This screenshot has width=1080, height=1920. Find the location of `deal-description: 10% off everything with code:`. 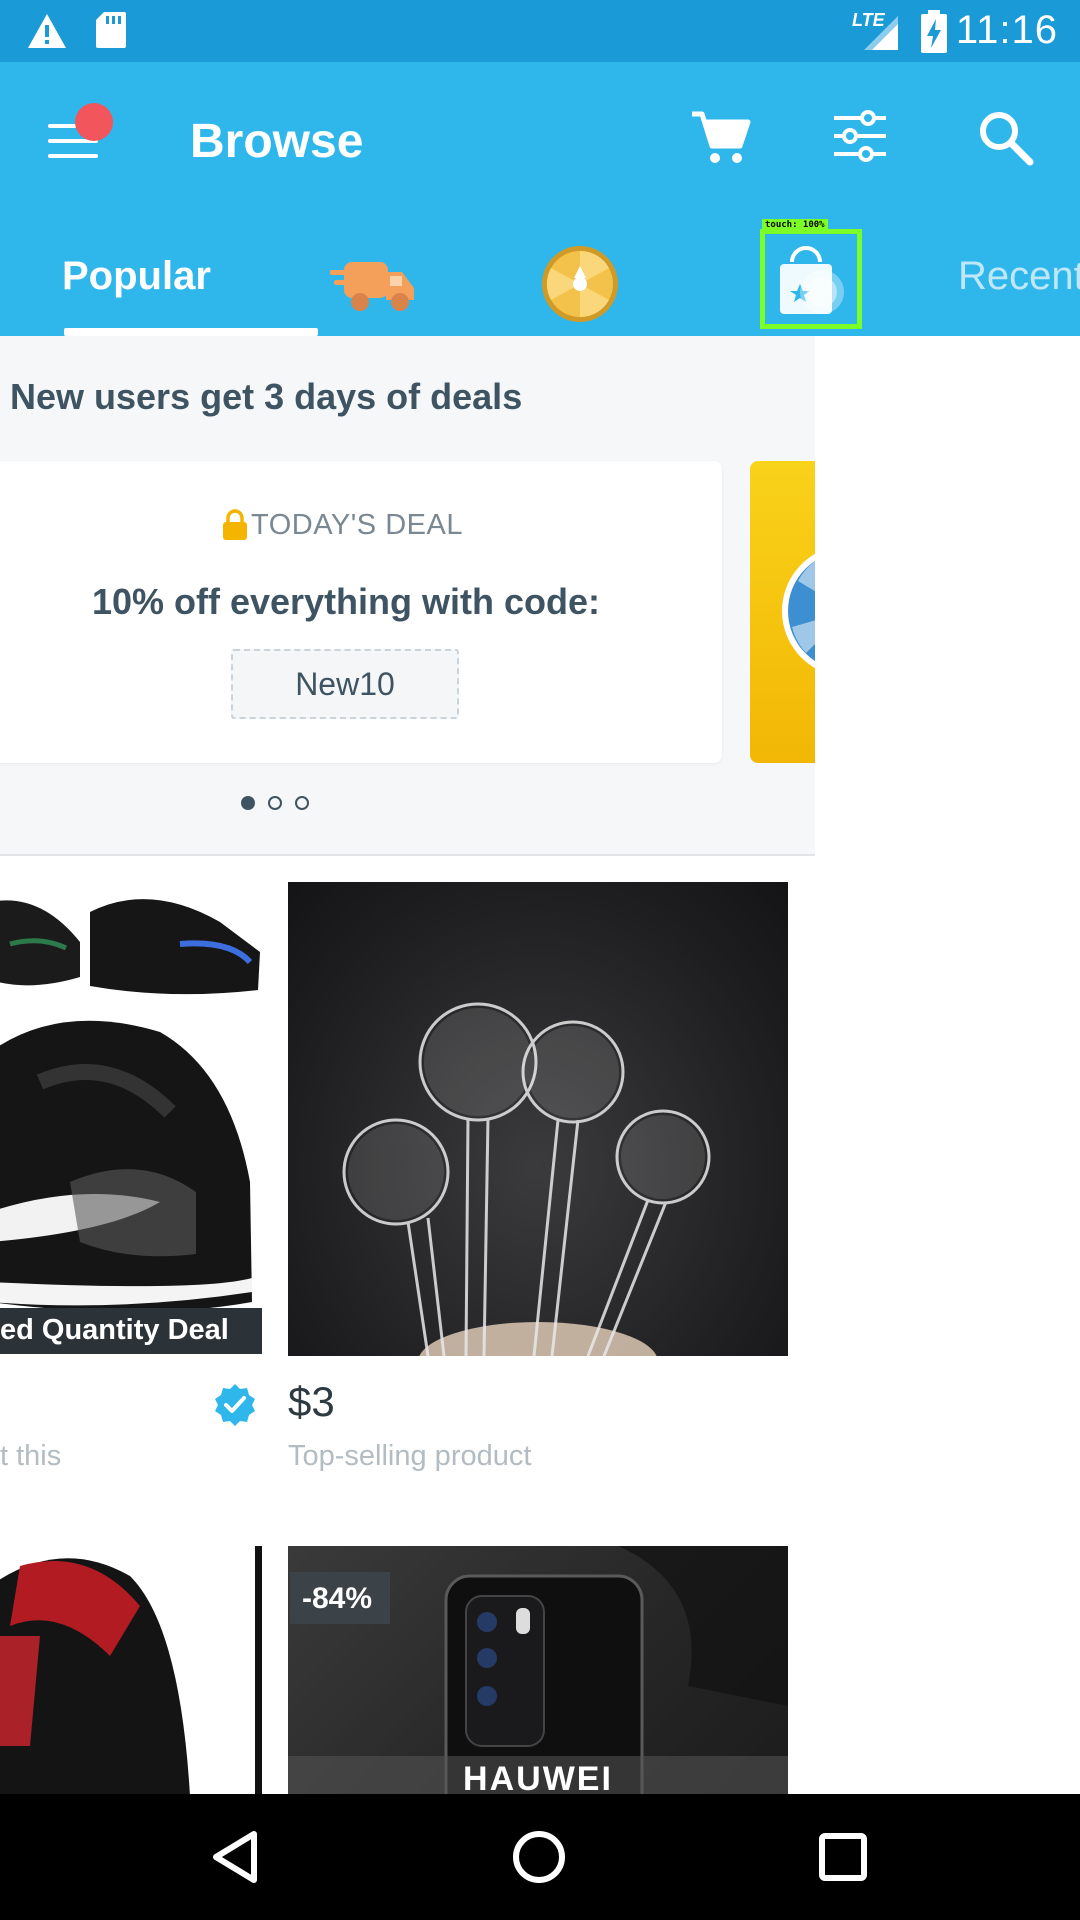

deal-description: 10% off everything with code: is located at coordinates (346, 601).